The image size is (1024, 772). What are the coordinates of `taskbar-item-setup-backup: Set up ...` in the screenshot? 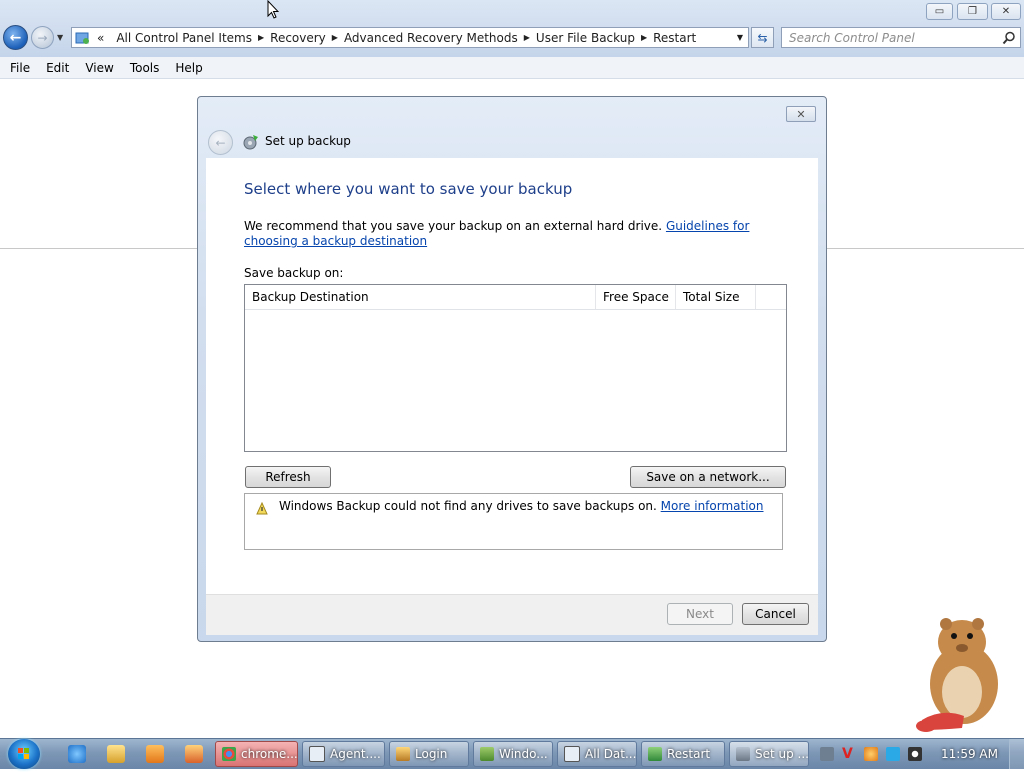 It's located at (769, 754).